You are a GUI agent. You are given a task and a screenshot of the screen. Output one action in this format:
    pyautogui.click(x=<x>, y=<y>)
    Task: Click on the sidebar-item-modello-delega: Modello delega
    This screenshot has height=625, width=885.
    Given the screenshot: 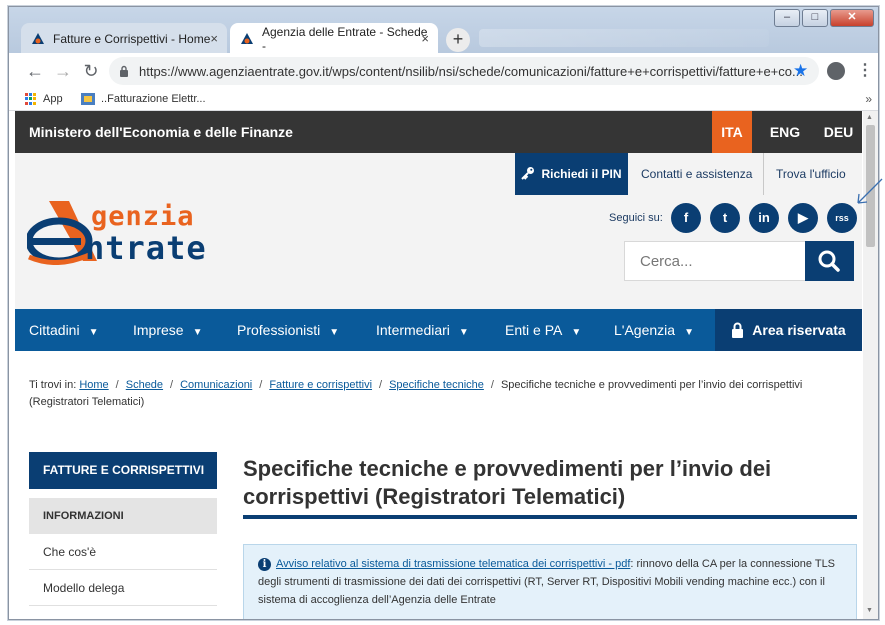 What is the action you would take?
    pyautogui.click(x=123, y=588)
    